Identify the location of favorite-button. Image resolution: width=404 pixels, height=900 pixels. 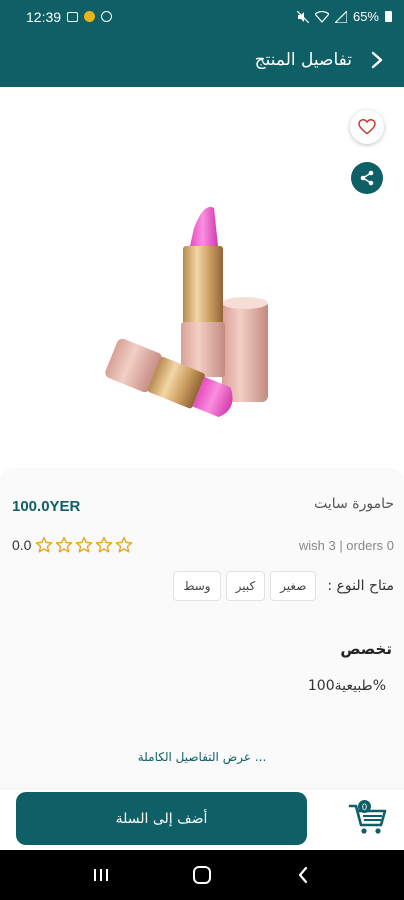
(367, 127).